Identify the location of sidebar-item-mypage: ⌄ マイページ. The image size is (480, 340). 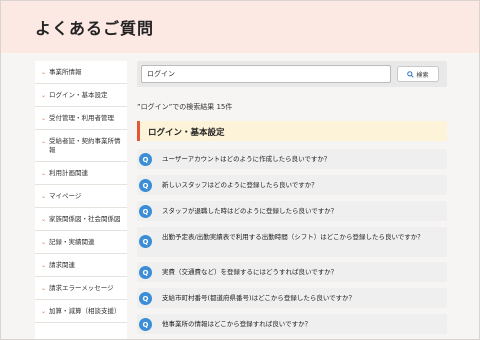
(81, 196).